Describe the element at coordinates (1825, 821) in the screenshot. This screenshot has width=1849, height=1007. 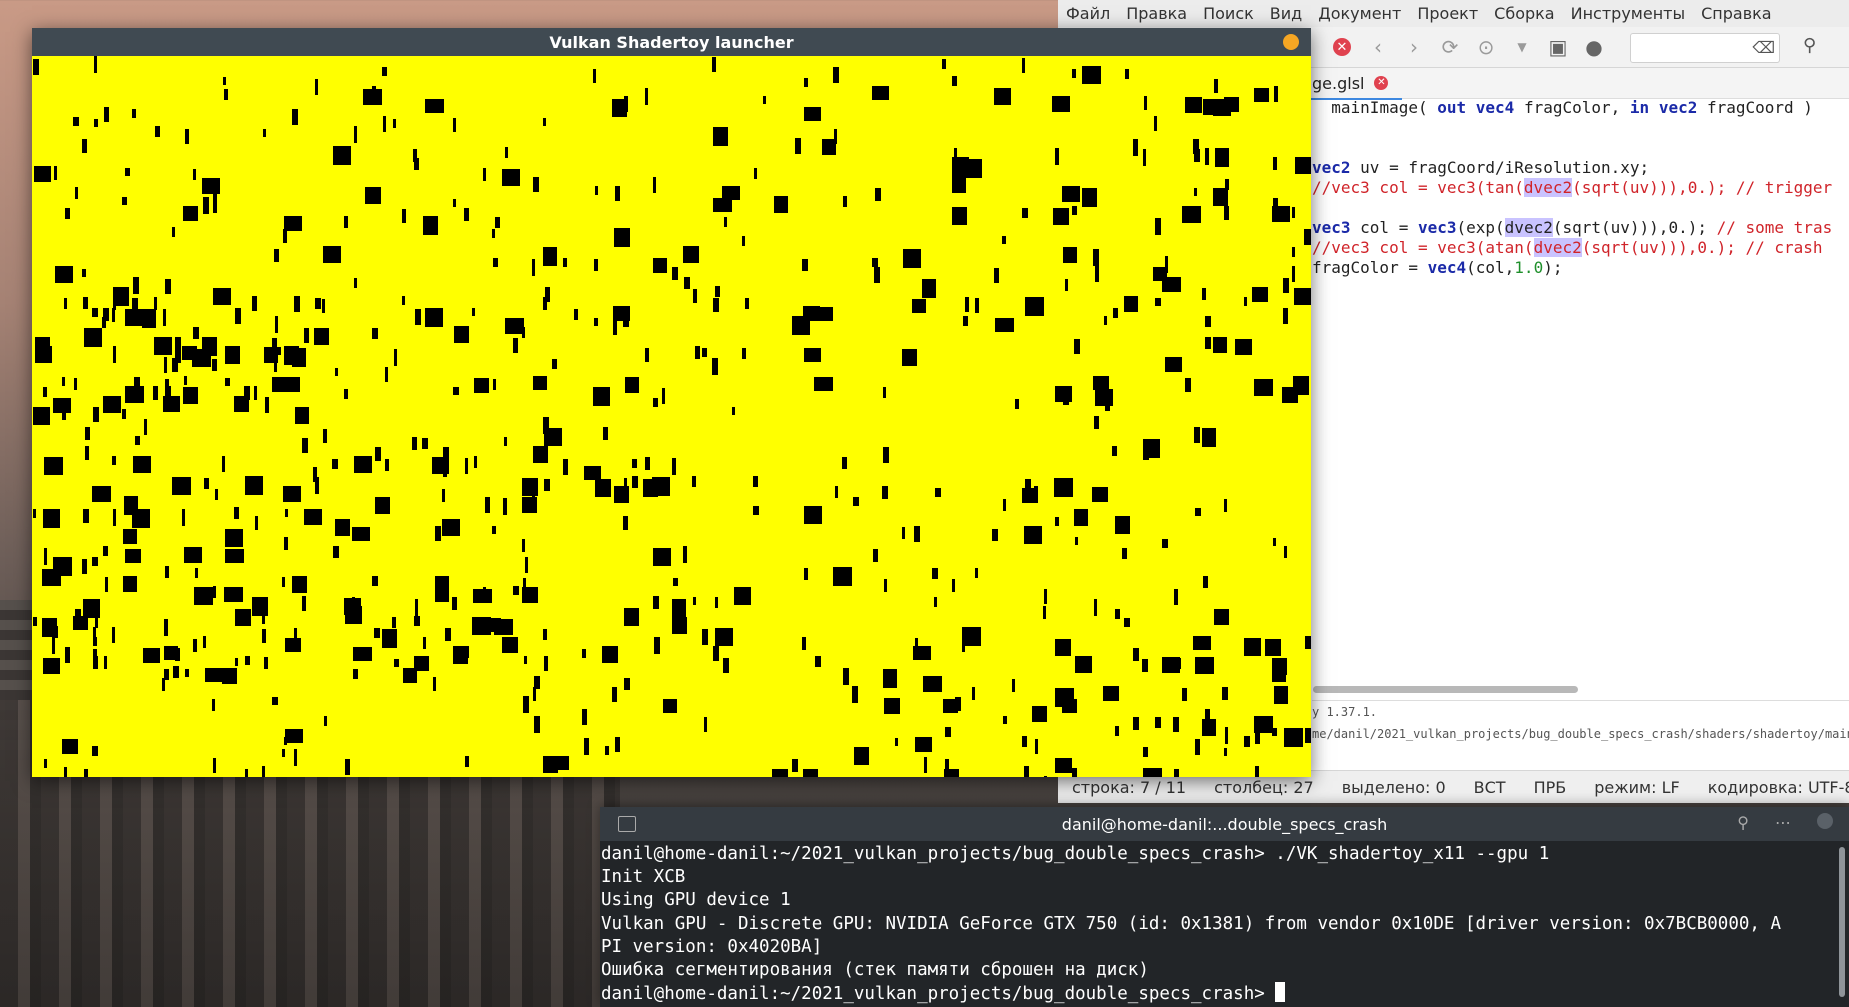
I see `close-icon` at that location.